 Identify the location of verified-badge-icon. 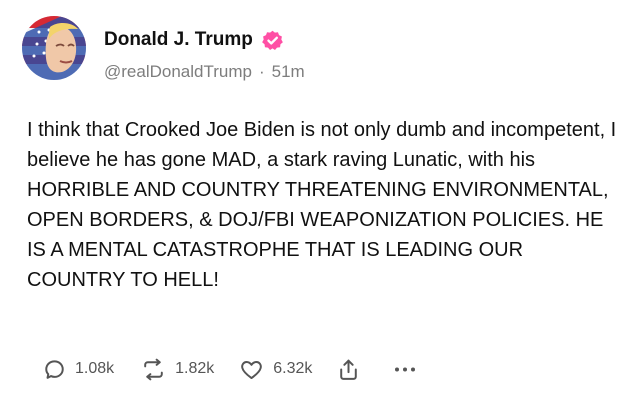
(272, 40).